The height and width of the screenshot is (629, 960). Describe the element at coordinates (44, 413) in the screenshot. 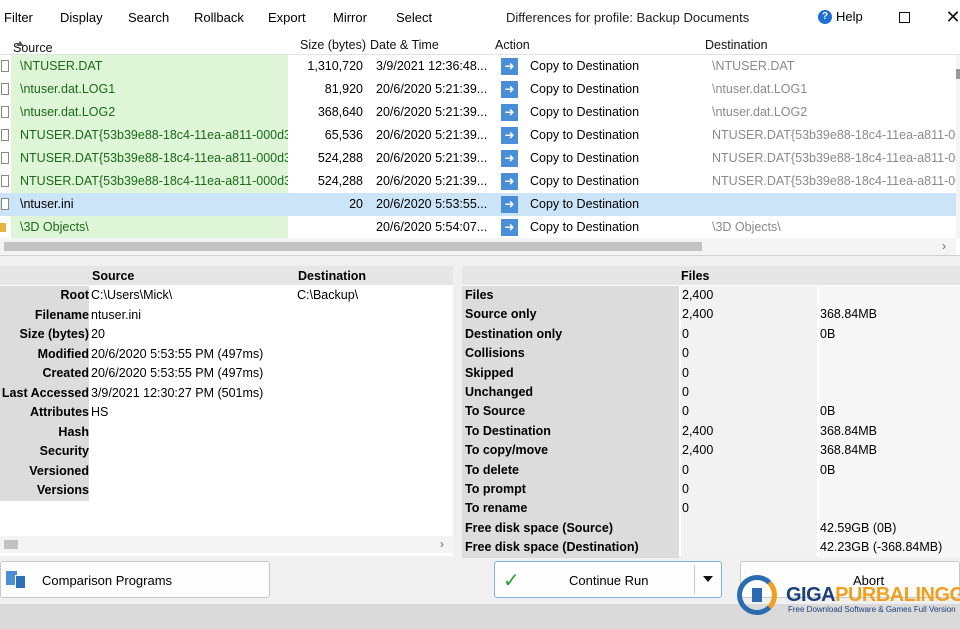

I see `details-row-label: Attributes` at that location.